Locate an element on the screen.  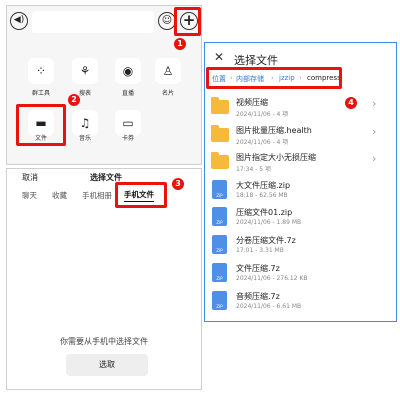
cancel-button: 取消 is located at coordinates (30, 177).